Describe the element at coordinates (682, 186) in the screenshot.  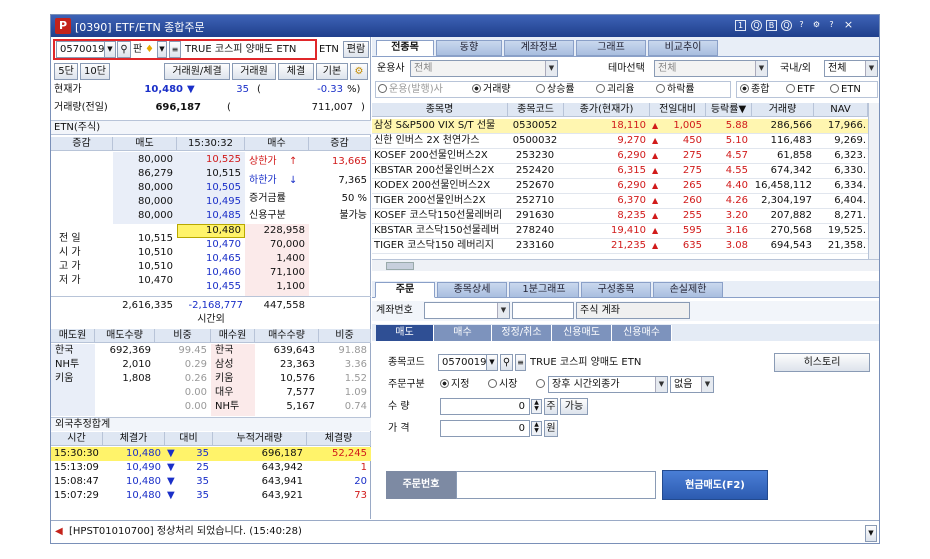
I see `stock-diff-cell: 265` at that location.